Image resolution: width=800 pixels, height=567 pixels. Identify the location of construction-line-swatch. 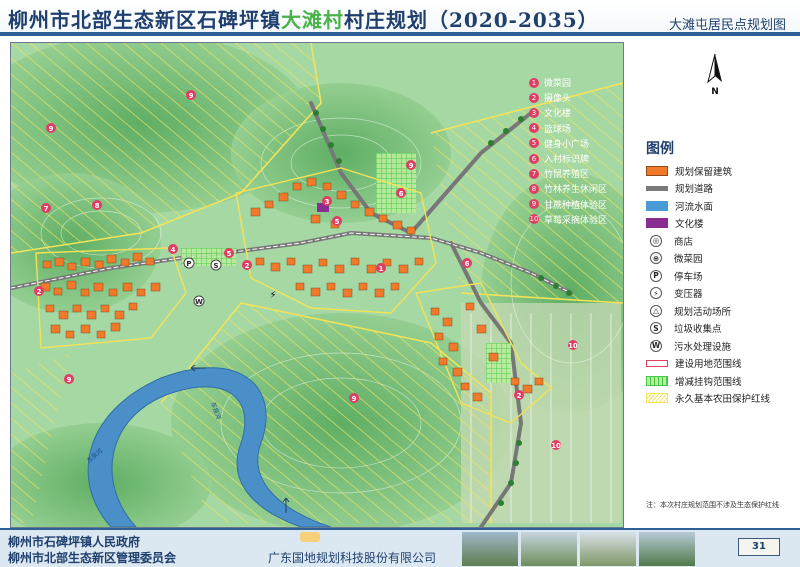
(657, 363).